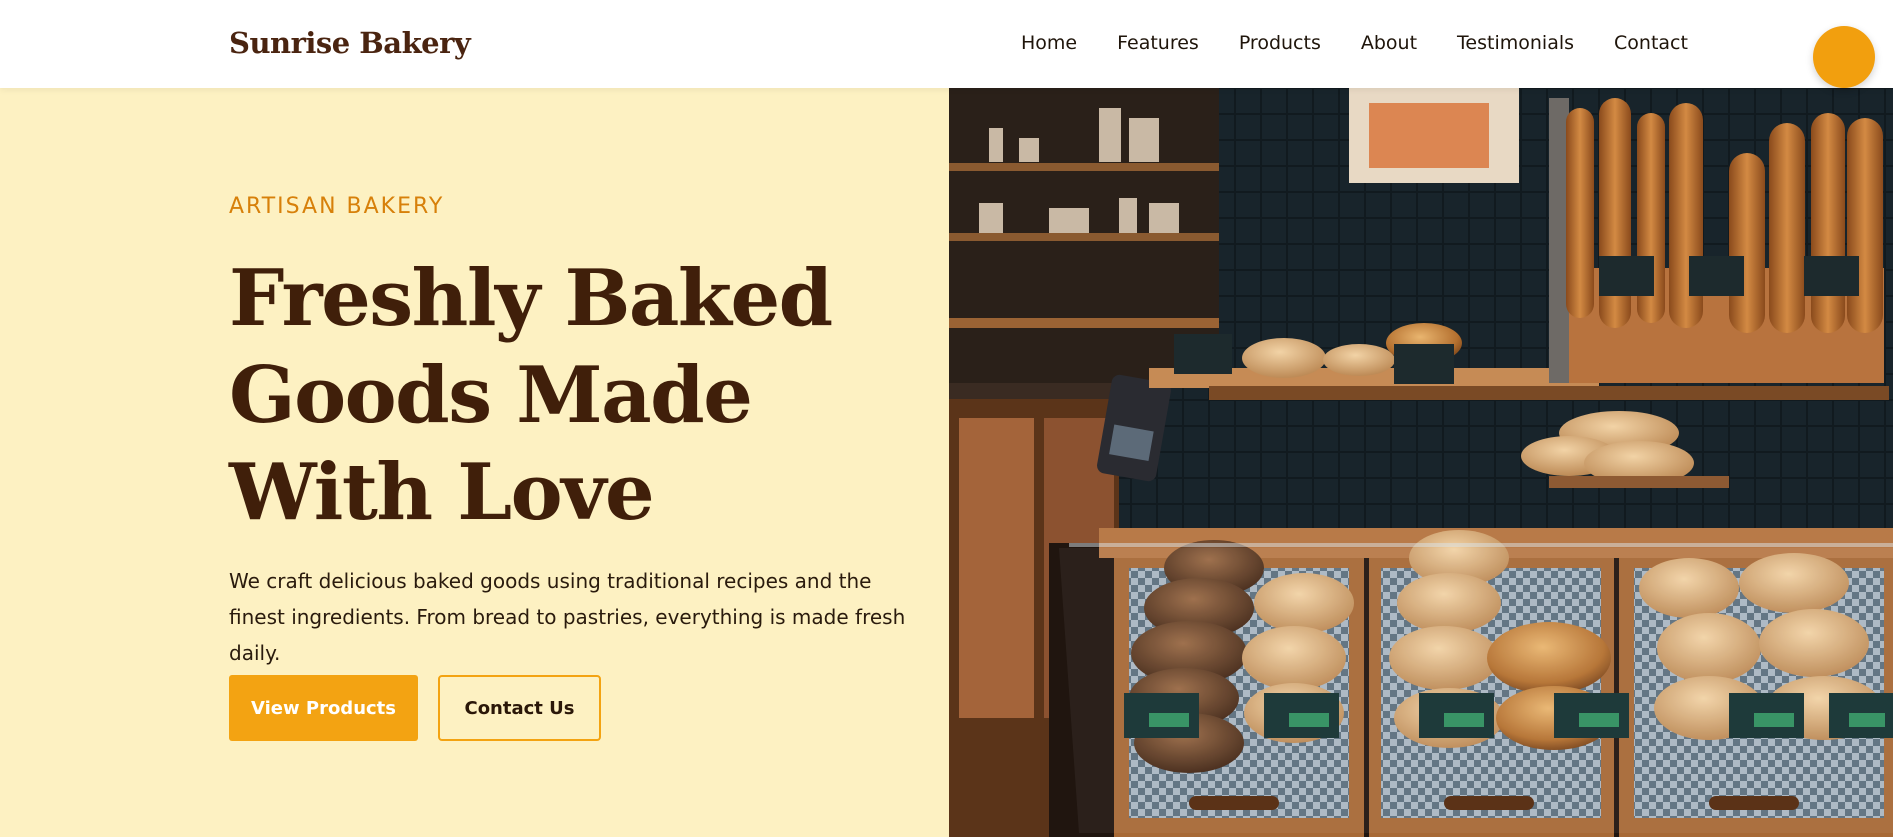 This screenshot has height=837, width=1893. I want to click on nav-products: Products, so click(1280, 43).